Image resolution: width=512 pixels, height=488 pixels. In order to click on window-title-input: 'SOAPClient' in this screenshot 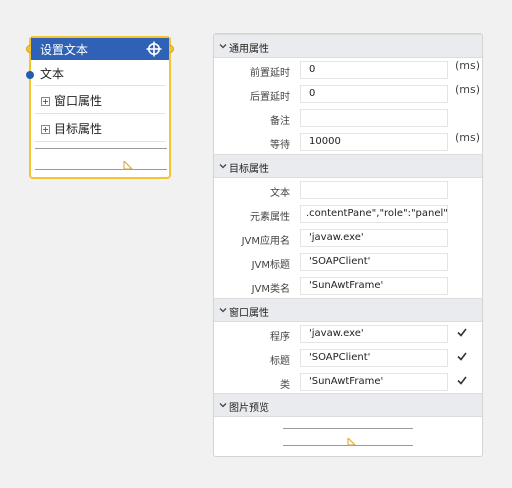, I will do `click(374, 358)`.